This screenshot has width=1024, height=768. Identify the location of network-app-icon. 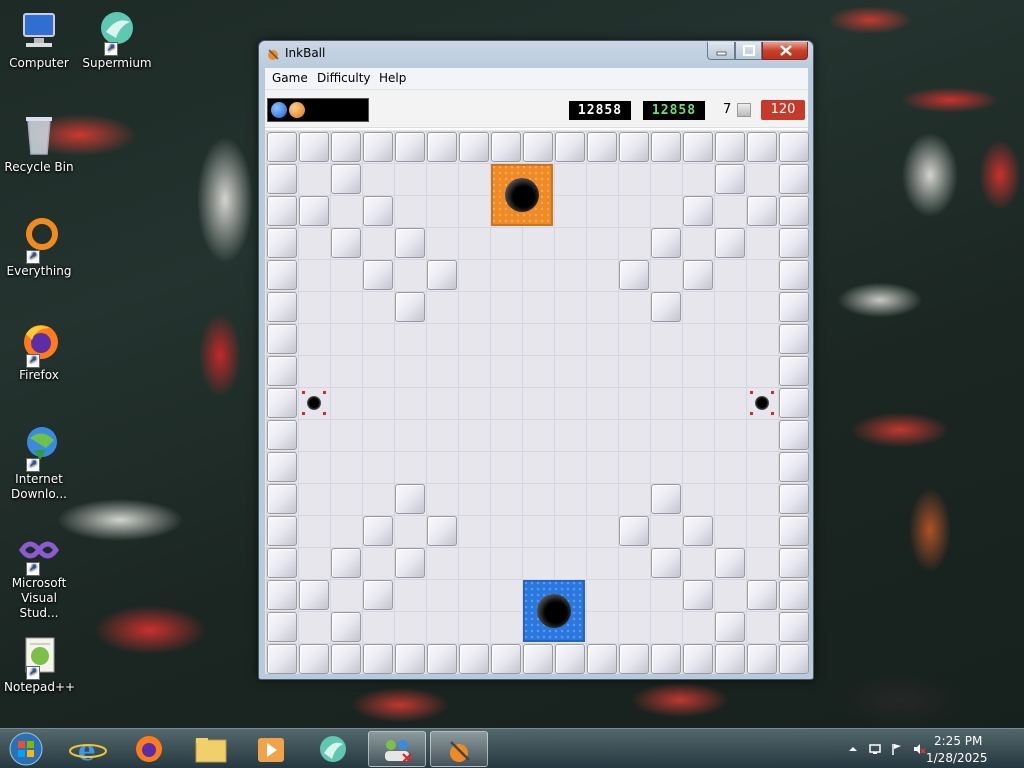
(398, 751).